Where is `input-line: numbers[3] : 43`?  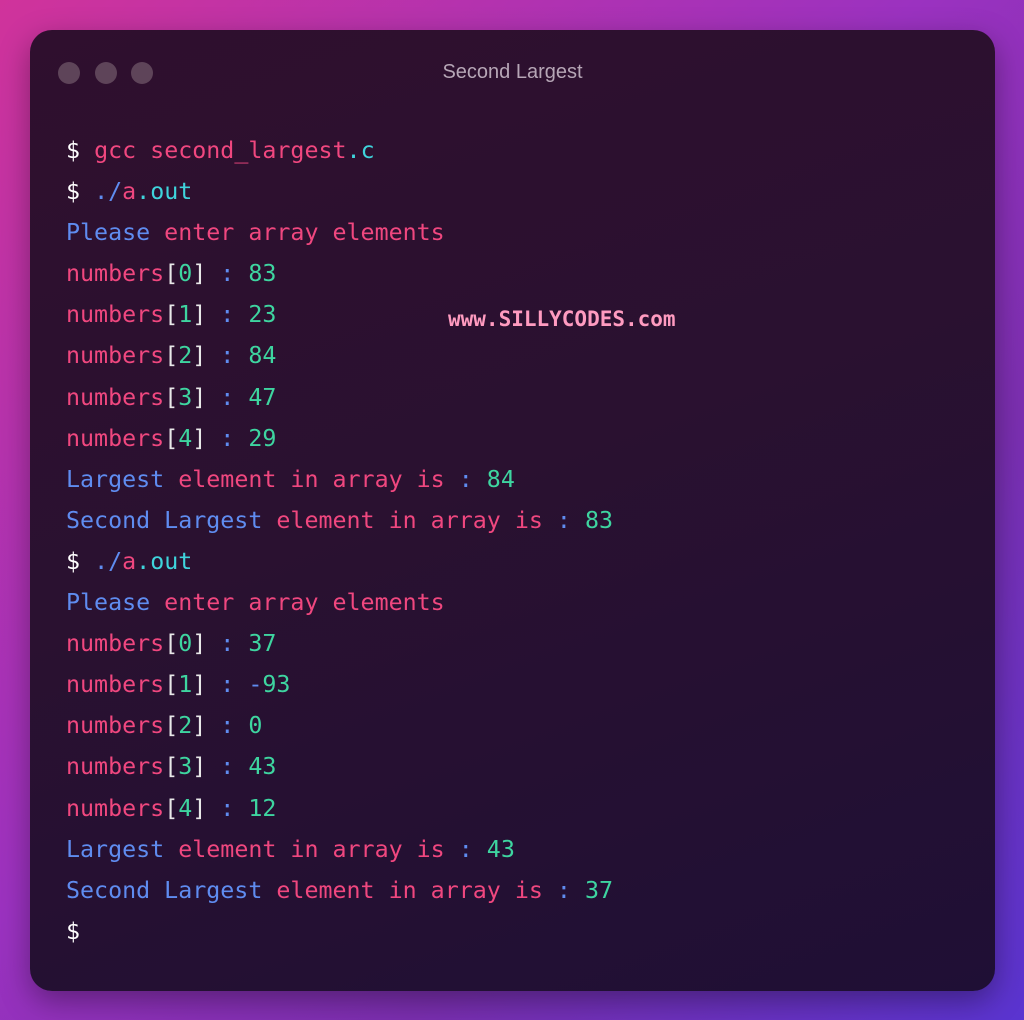 input-line: numbers[3] : 43 is located at coordinates (171, 767).